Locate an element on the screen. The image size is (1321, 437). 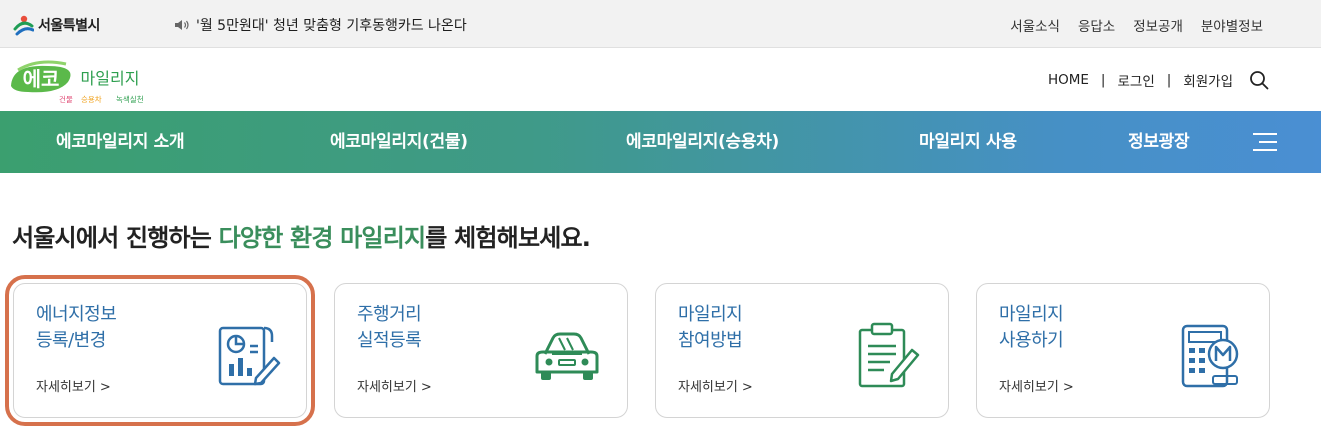
headline-suffix: 를 체험해보세요. is located at coordinates (508, 238).